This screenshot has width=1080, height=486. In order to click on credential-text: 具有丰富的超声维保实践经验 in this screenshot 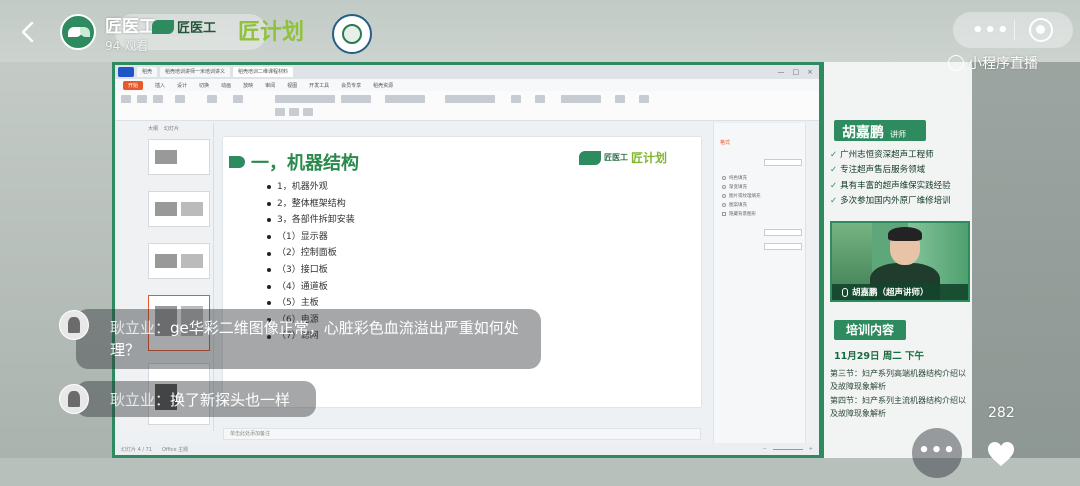, I will do `click(895, 185)`.